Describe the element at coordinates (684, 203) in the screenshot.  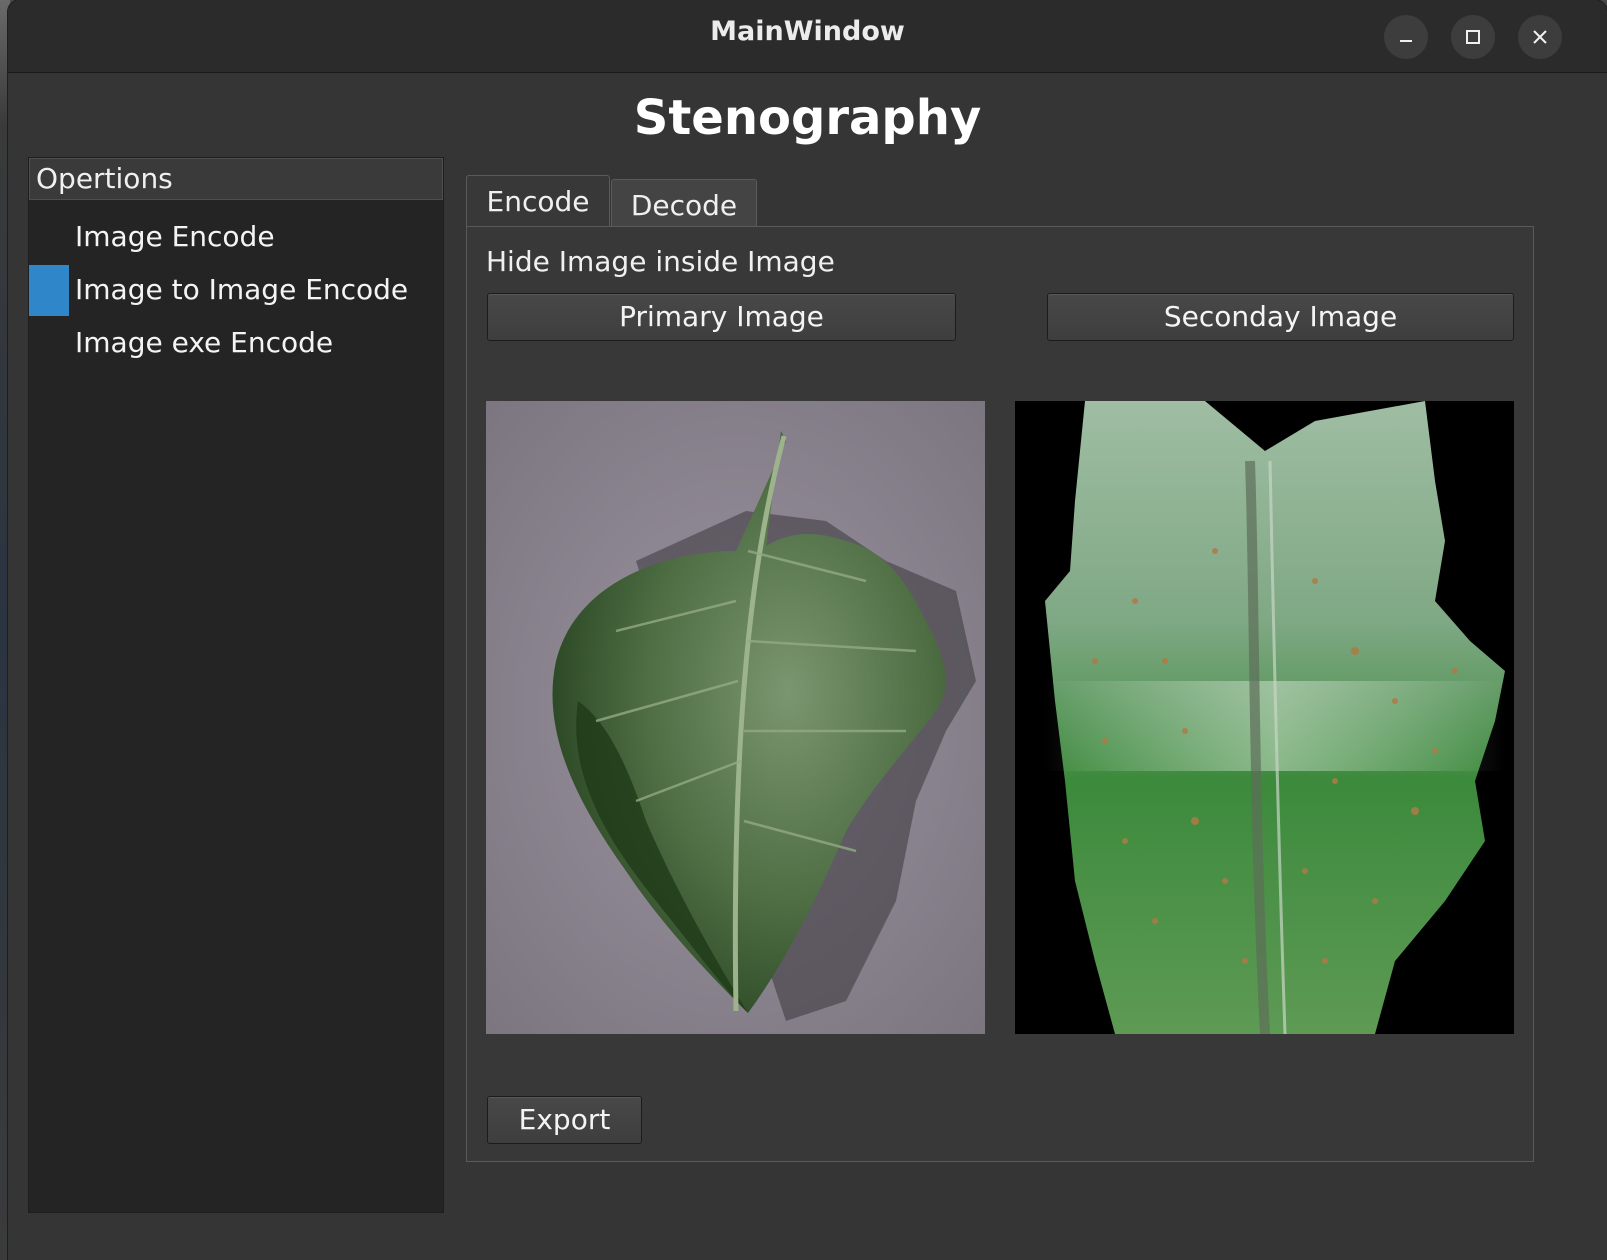
I see `tab-decode: Decode` at that location.